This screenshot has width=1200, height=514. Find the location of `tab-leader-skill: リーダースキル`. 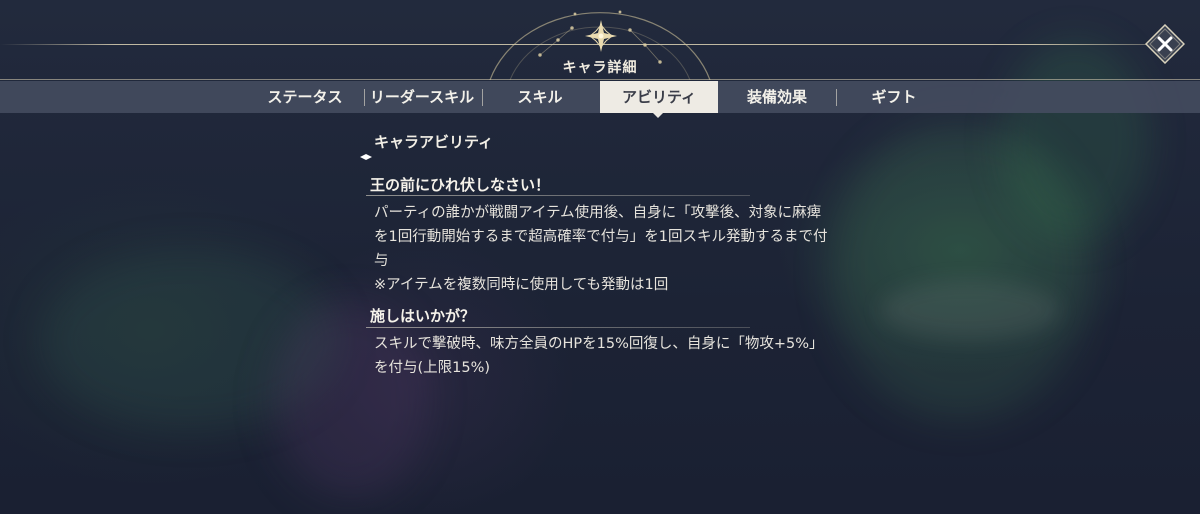

tab-leader-skill: リーダースキル is located at coordinates (422, 97).